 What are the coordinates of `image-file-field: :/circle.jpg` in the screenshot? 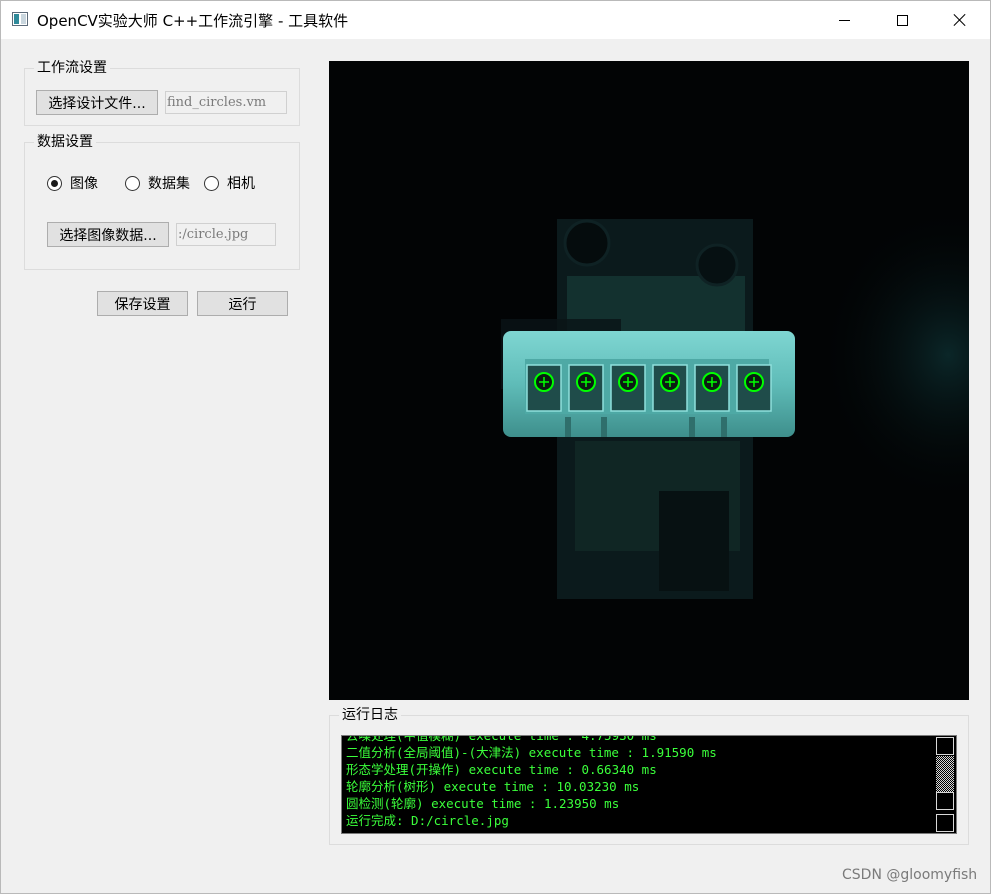 It's located at (226, 234).